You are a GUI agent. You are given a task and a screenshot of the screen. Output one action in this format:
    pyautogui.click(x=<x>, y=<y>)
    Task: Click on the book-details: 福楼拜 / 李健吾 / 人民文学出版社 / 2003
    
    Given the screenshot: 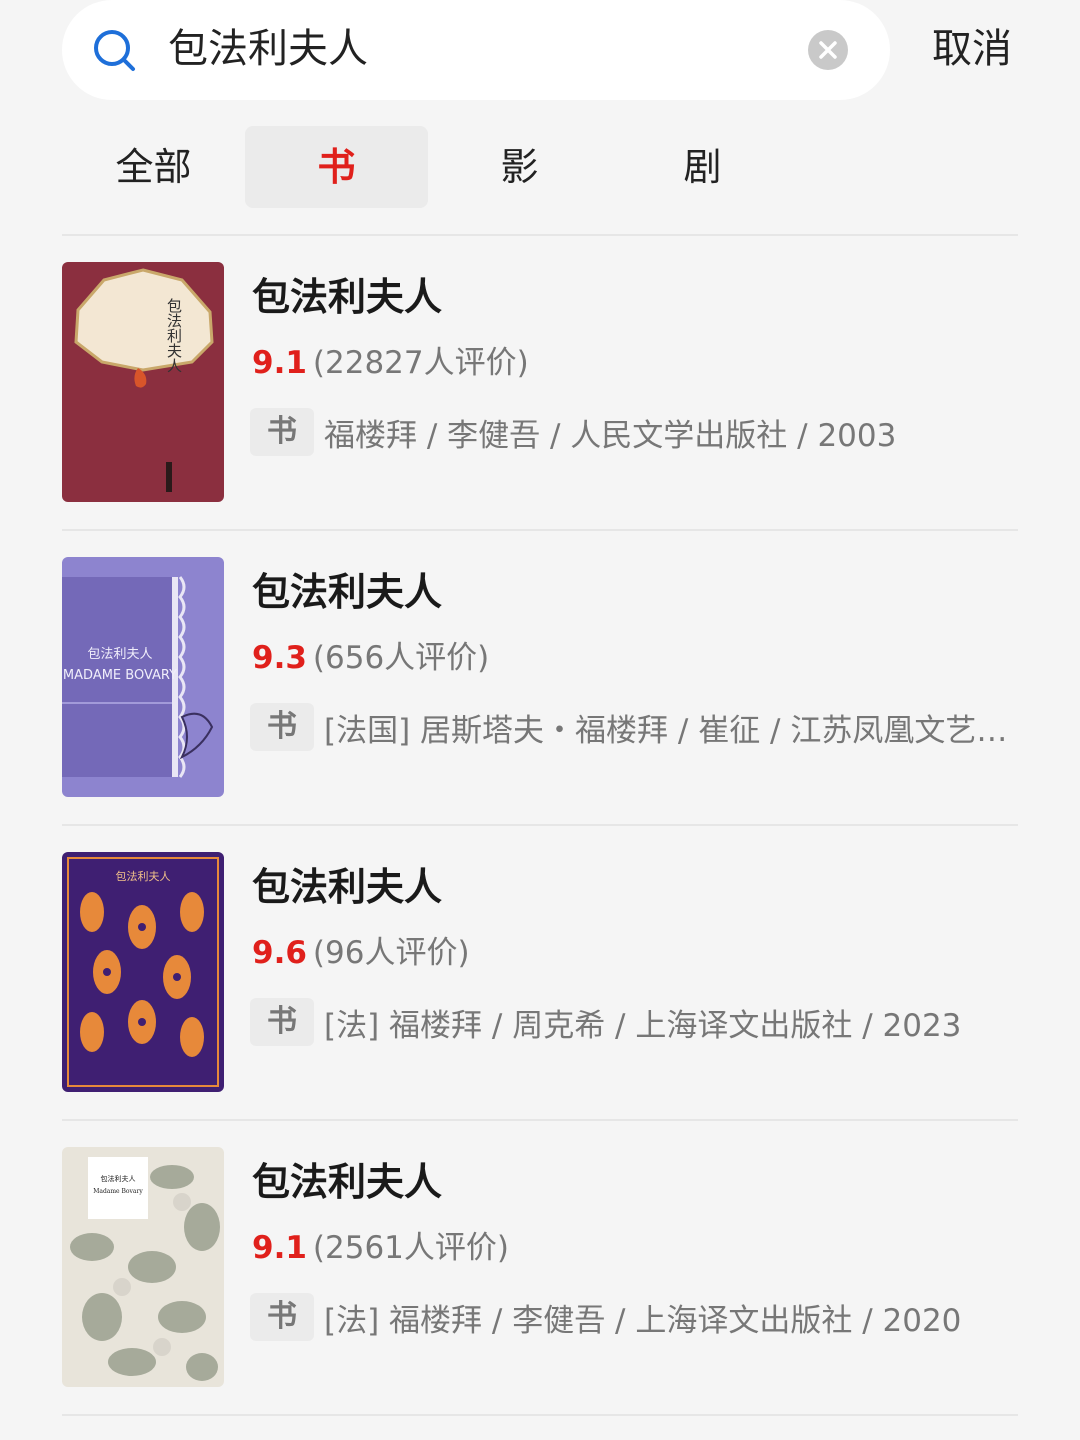 What is the action you would take?
    pyautogui.click(x=610, y=435)
    